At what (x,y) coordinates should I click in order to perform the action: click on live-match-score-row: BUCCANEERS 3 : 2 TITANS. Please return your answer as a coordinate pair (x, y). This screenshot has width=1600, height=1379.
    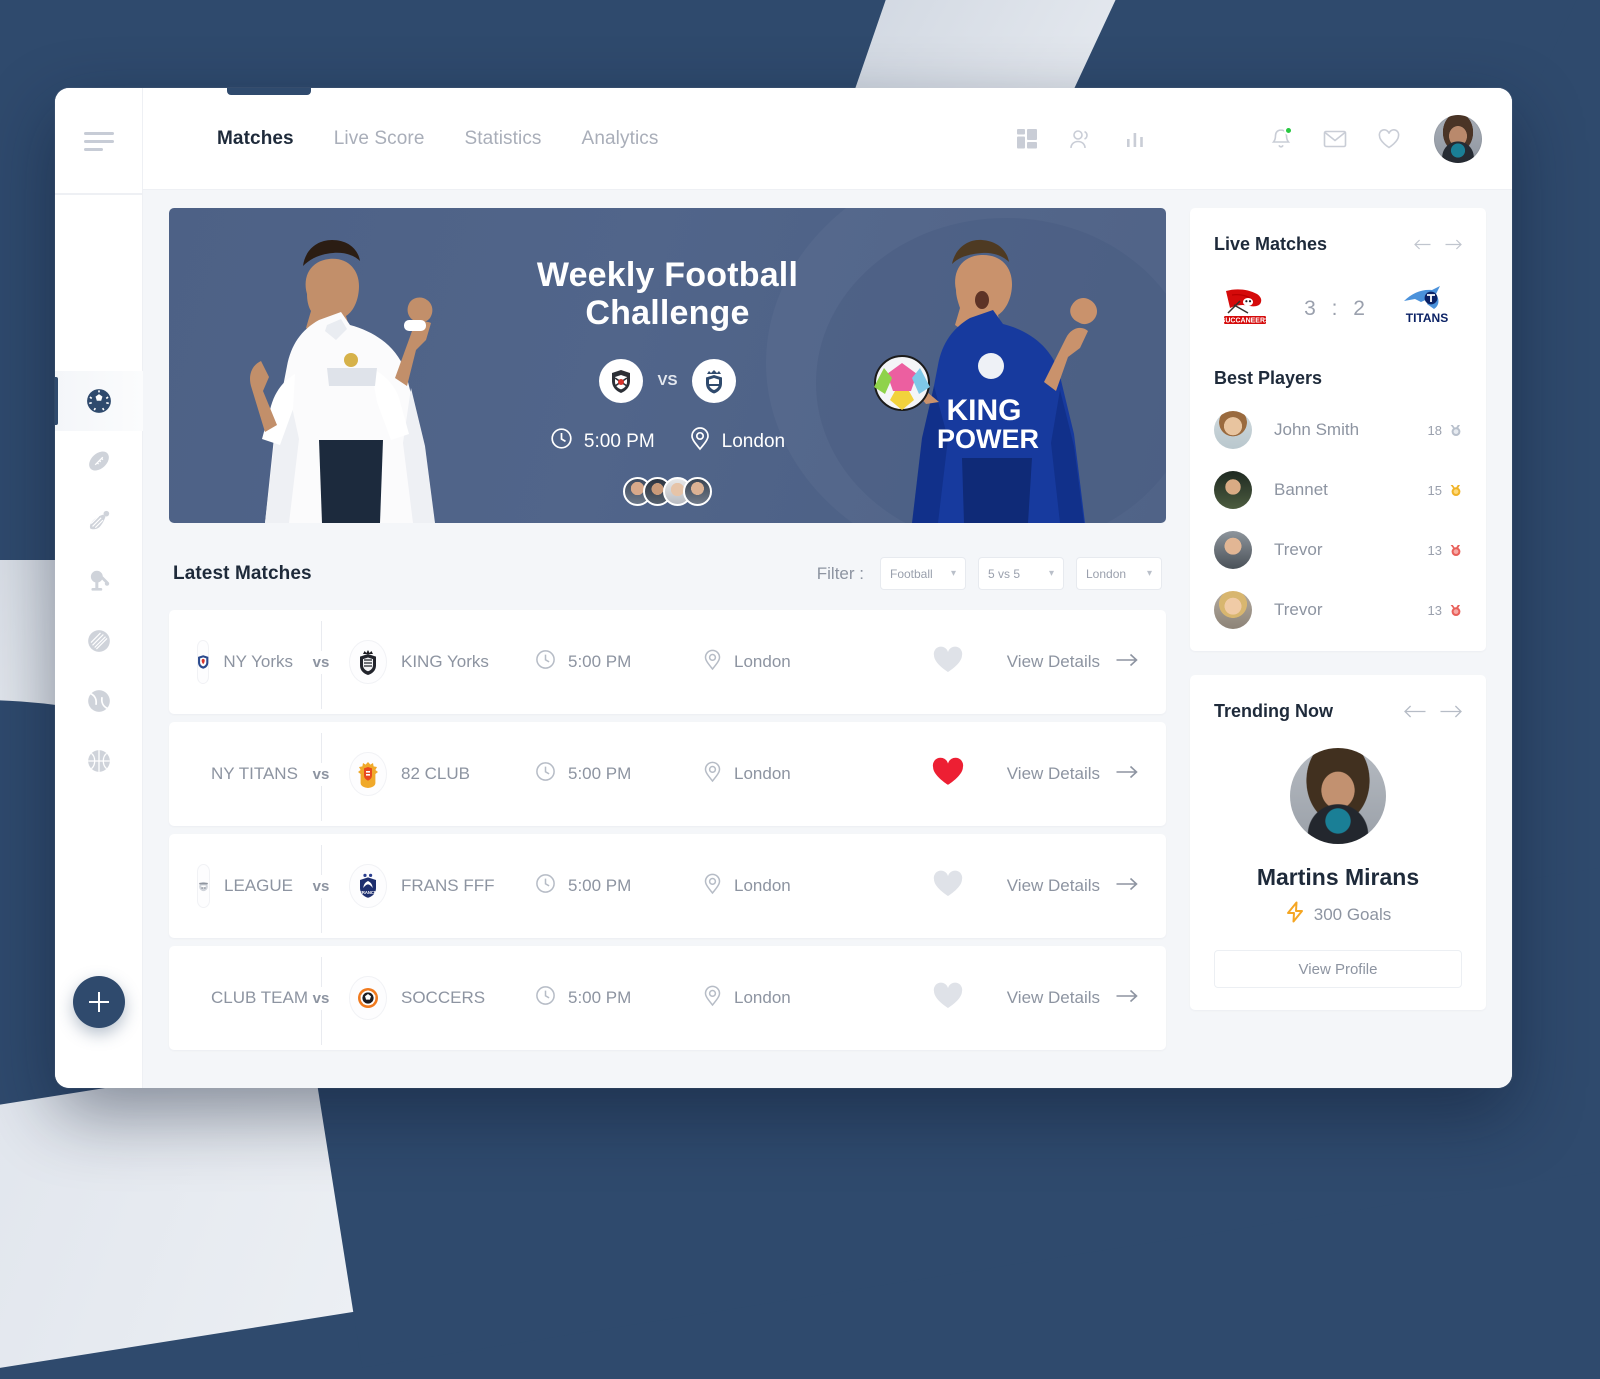
    Looking at the image, I should click on (1338, 312).